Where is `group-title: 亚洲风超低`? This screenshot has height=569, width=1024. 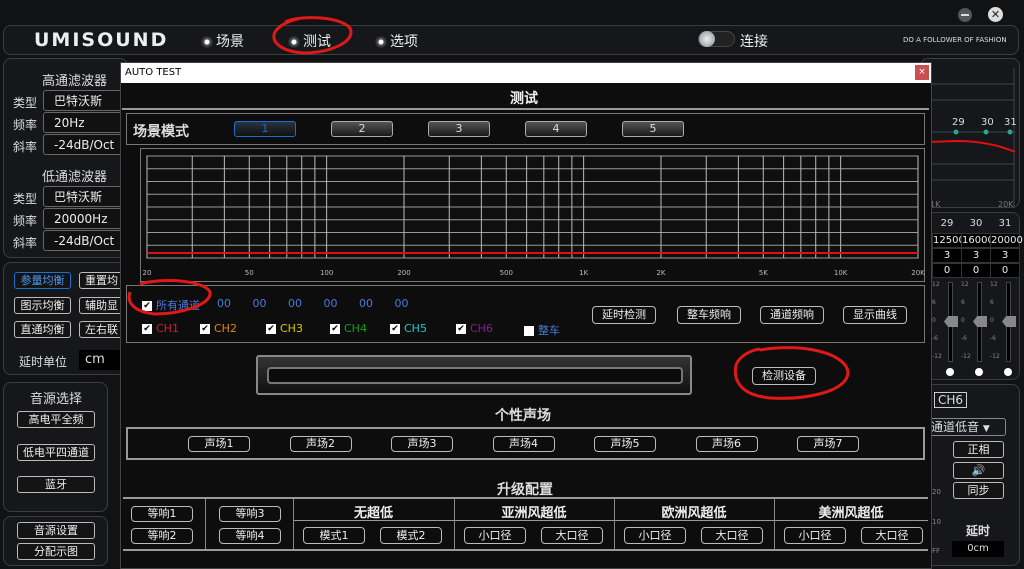
group-title: 亚洲风超低 is located at coordinates (534, 513).